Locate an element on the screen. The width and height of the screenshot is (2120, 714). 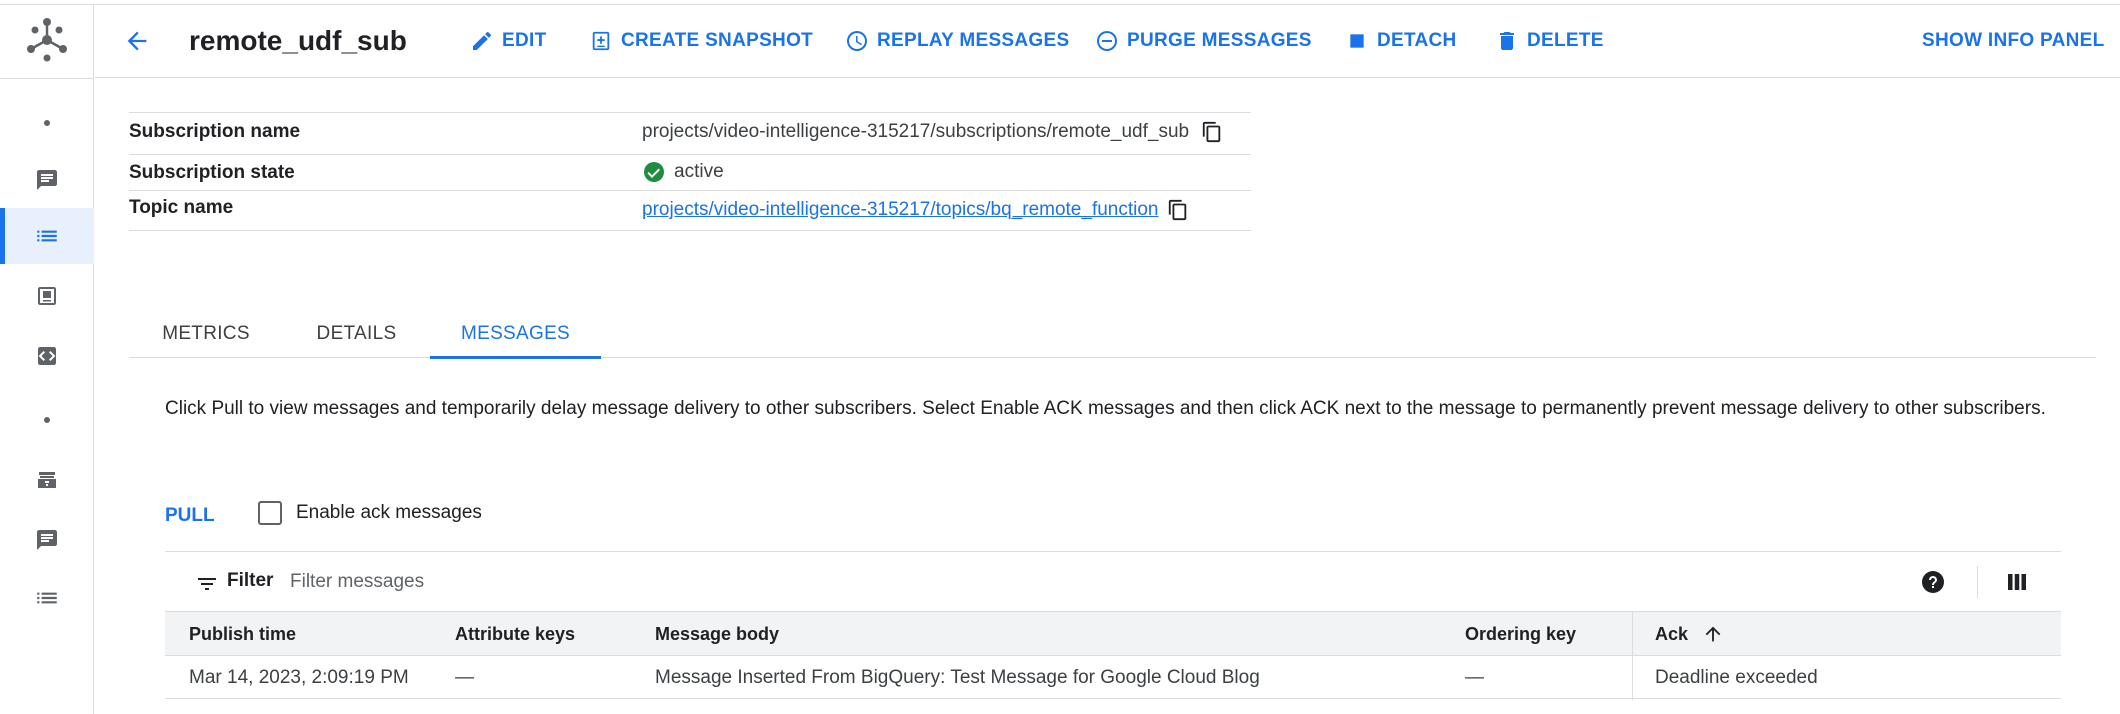
column-header-message-body: Message body is located at coordinates (717, 634).